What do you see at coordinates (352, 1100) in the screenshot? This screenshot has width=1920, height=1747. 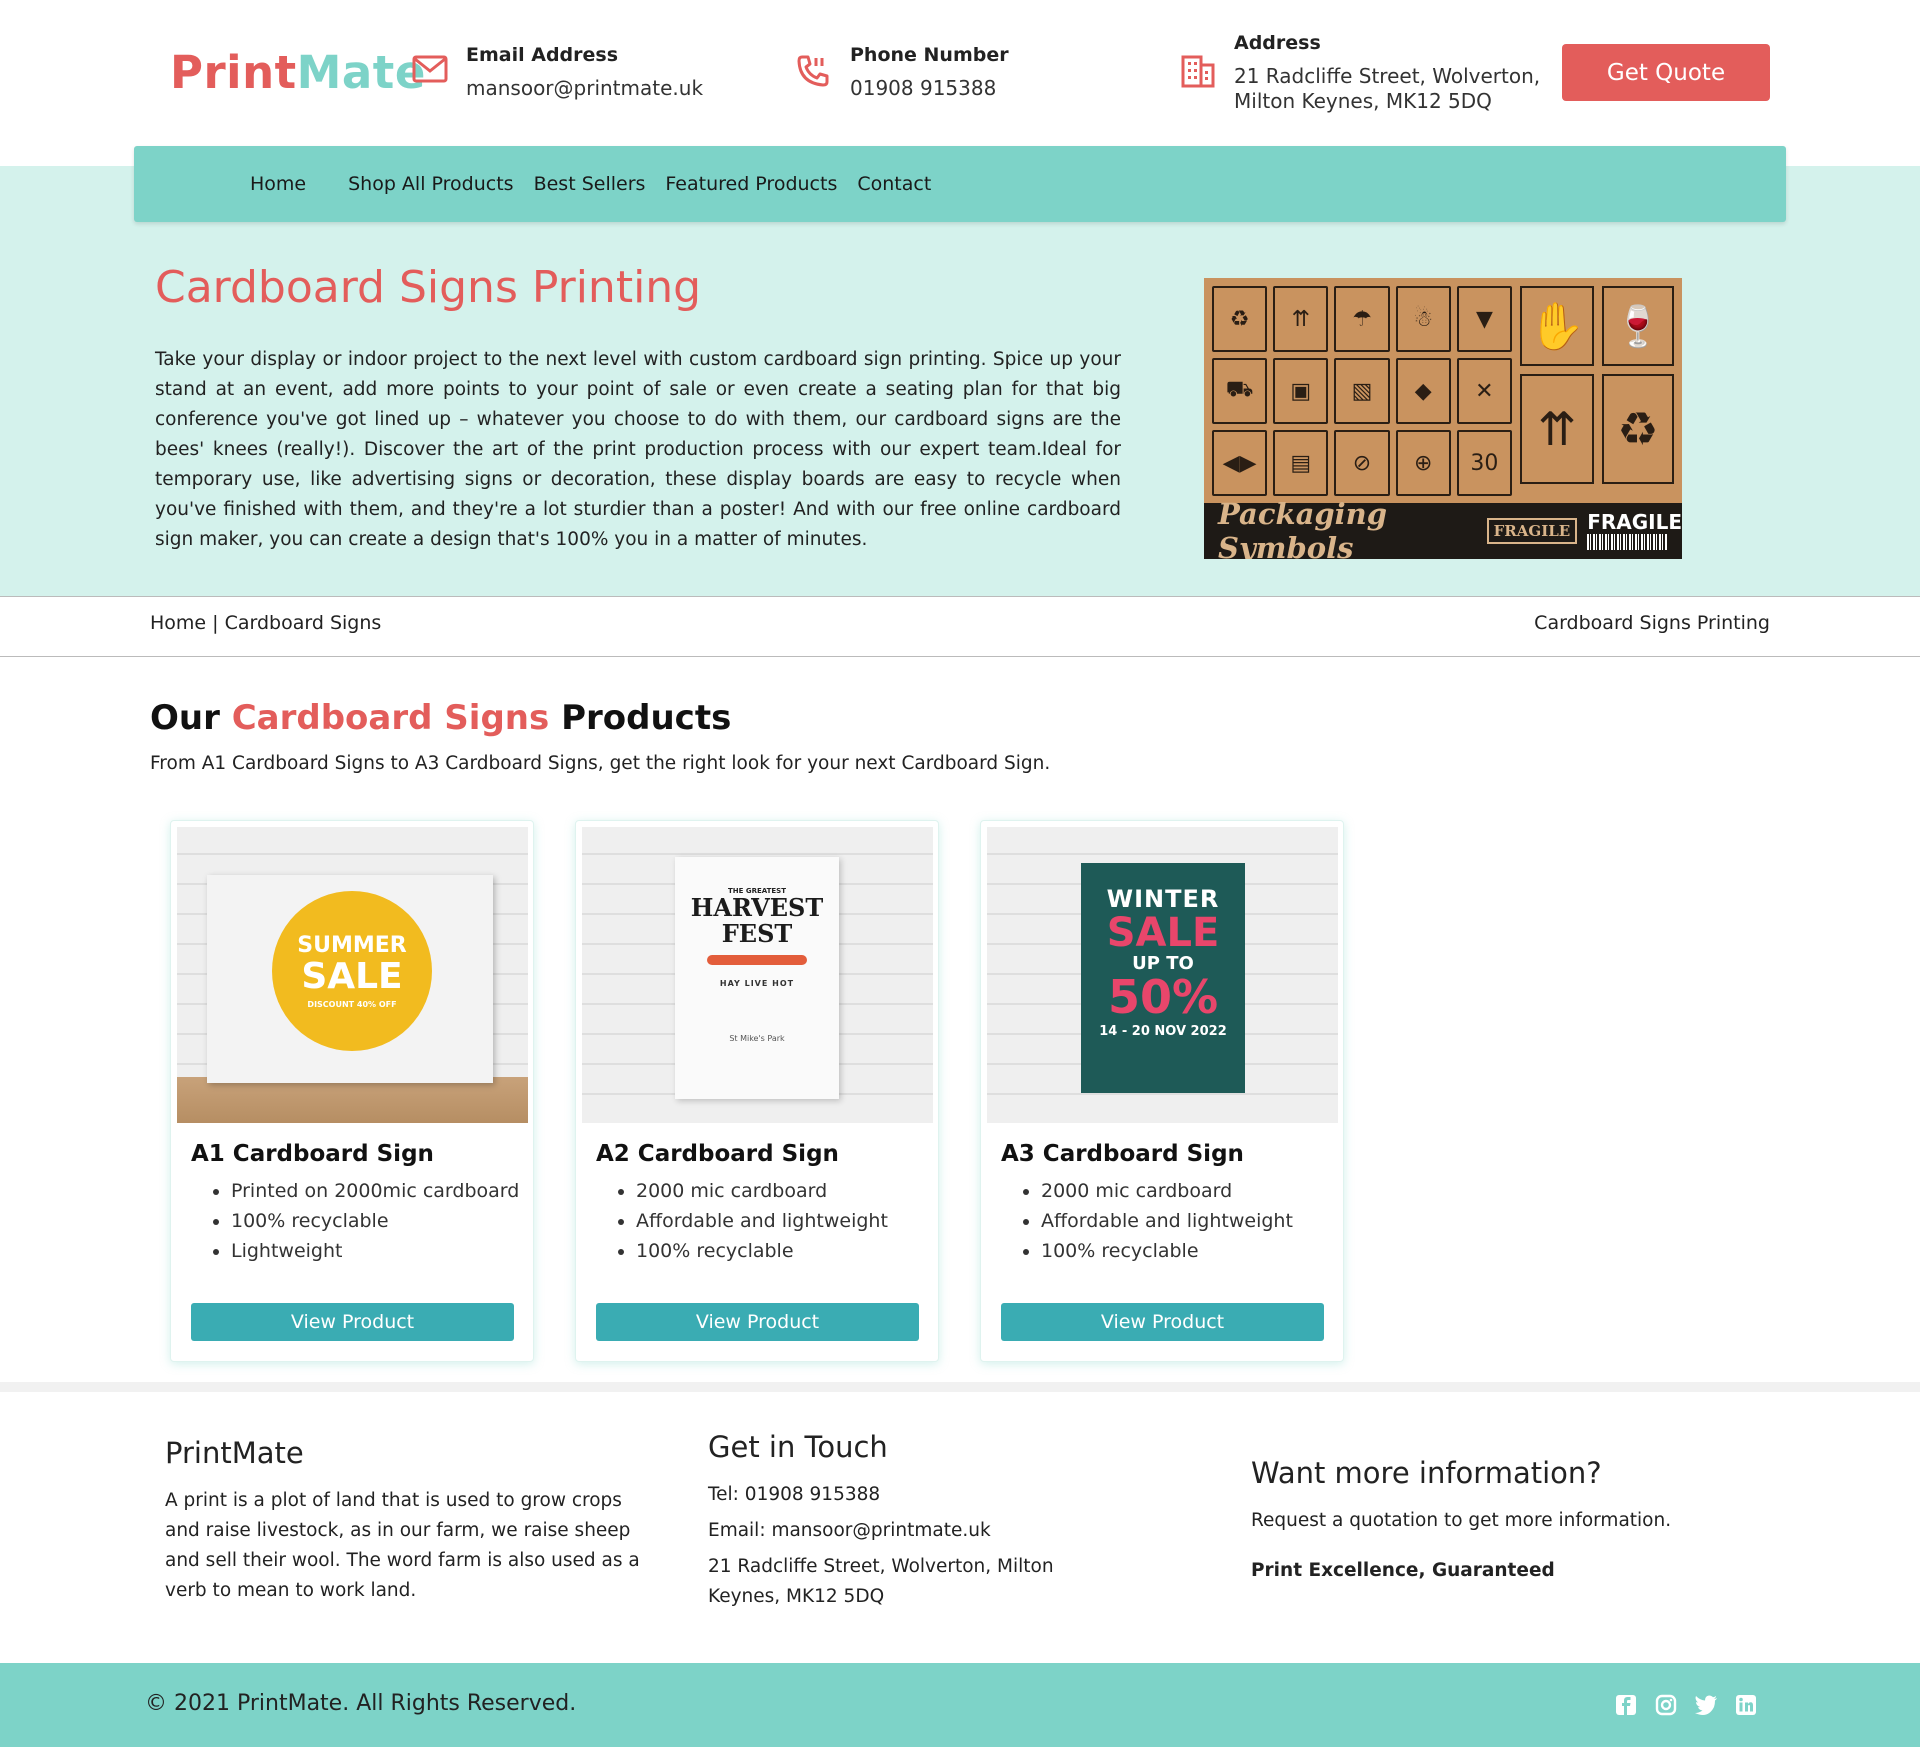 I see `wood-floor` at bounding box center [352, 1100].